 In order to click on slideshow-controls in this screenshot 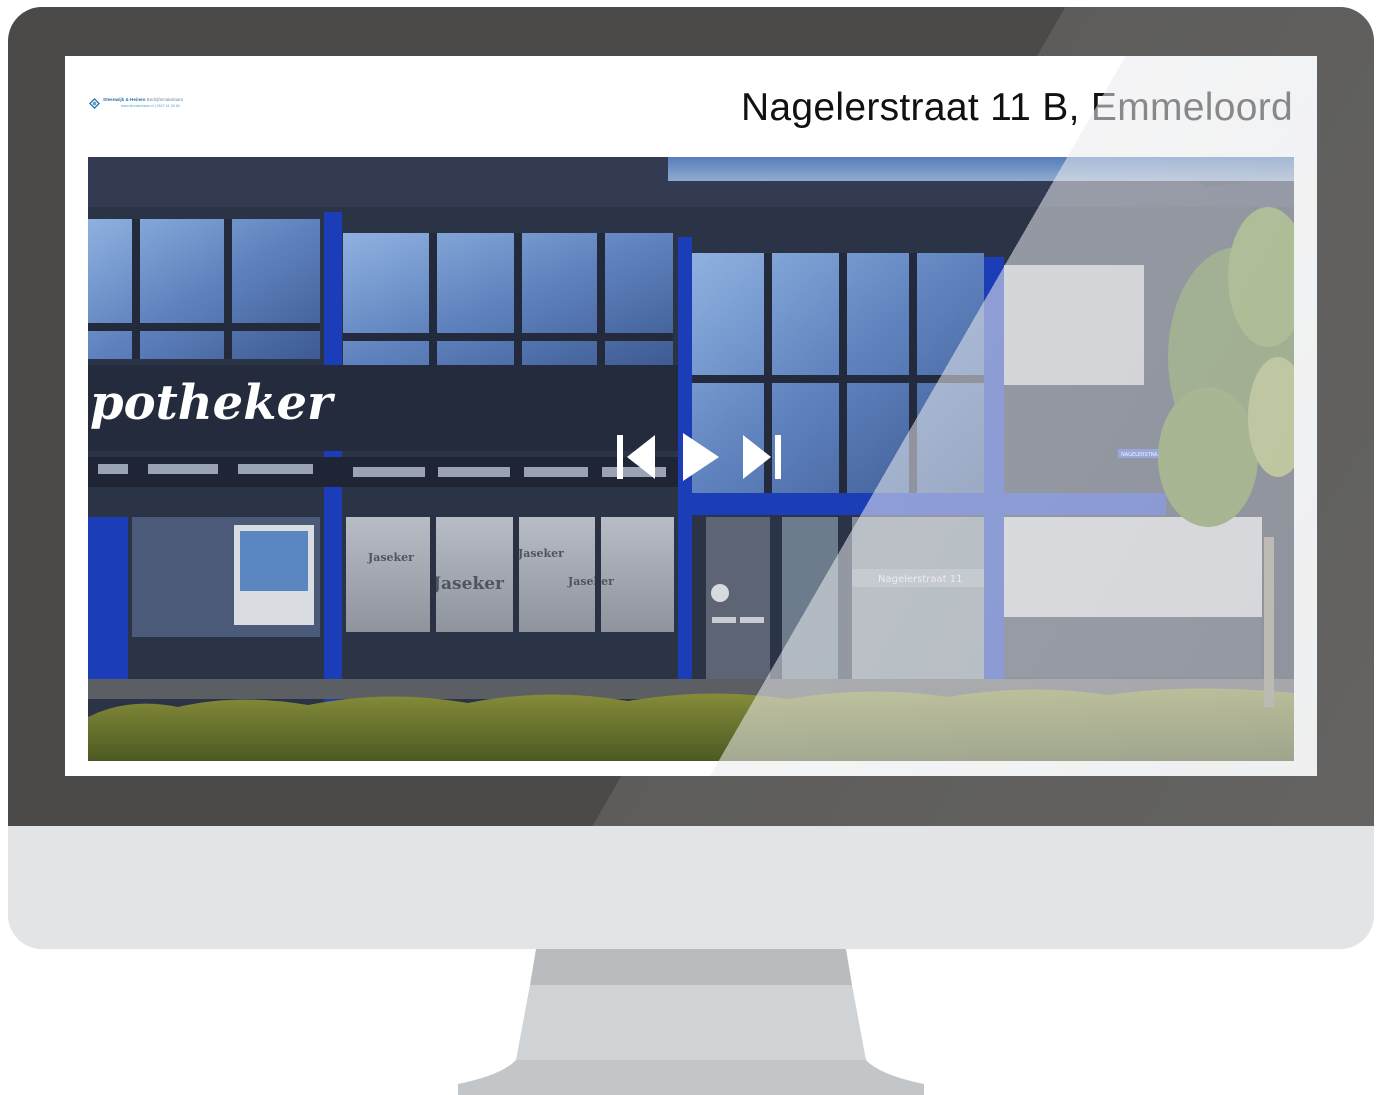, I will do `click(700, 457)`.